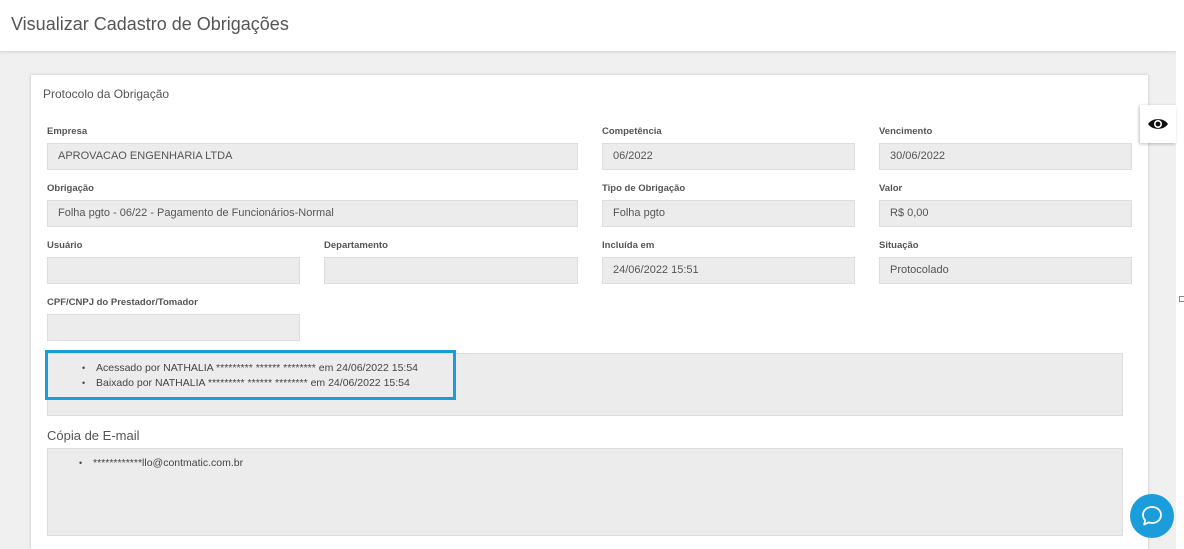 The image size is (1184, 549). What do you see at coordinates (106, 94) in the screenshot?
I see `card-title: Protocolo da Obrigação` at bounding box center [106, 94].